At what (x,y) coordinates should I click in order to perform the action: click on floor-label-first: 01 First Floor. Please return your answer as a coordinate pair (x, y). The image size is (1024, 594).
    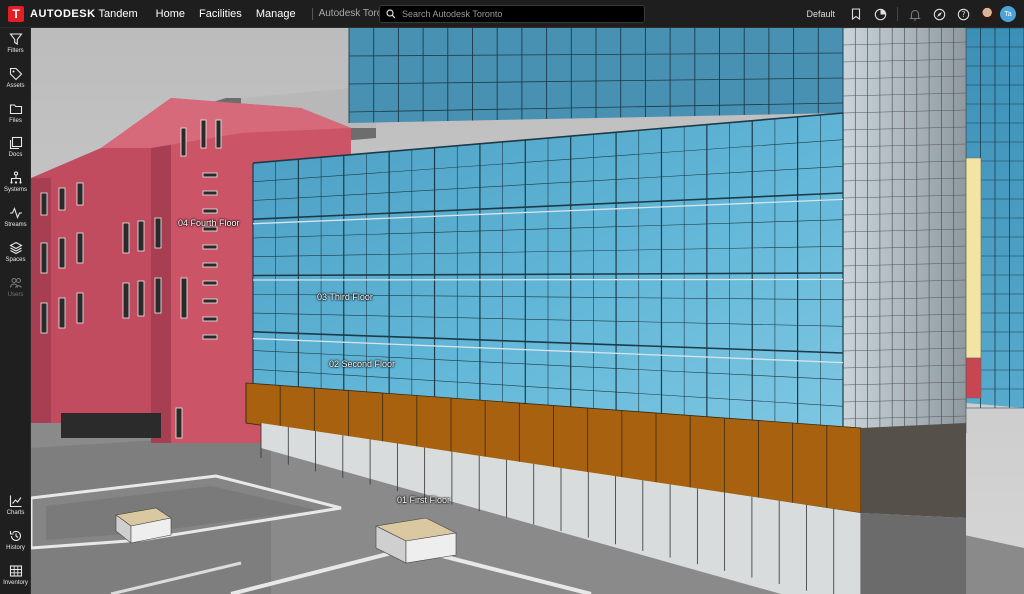
    Looking at the image, I should click on (423, 500).